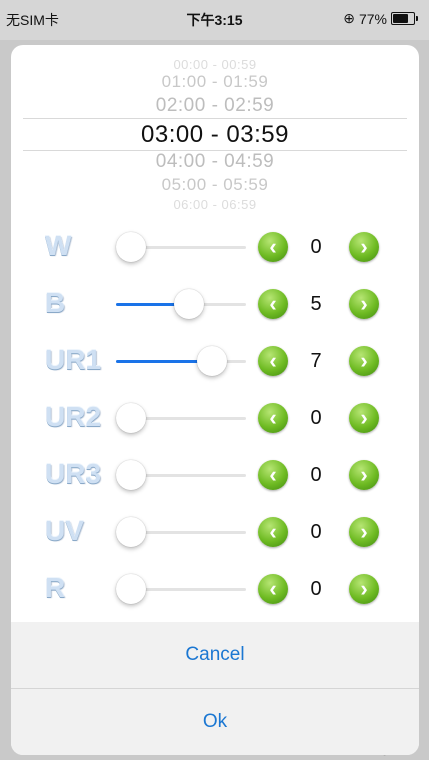 The height and width of the screenshot is (760, 429). What do you see at coordinates (372, 18) in the screenshot?
I see `battery-percent: 77%` at bounding box center [372, 18].